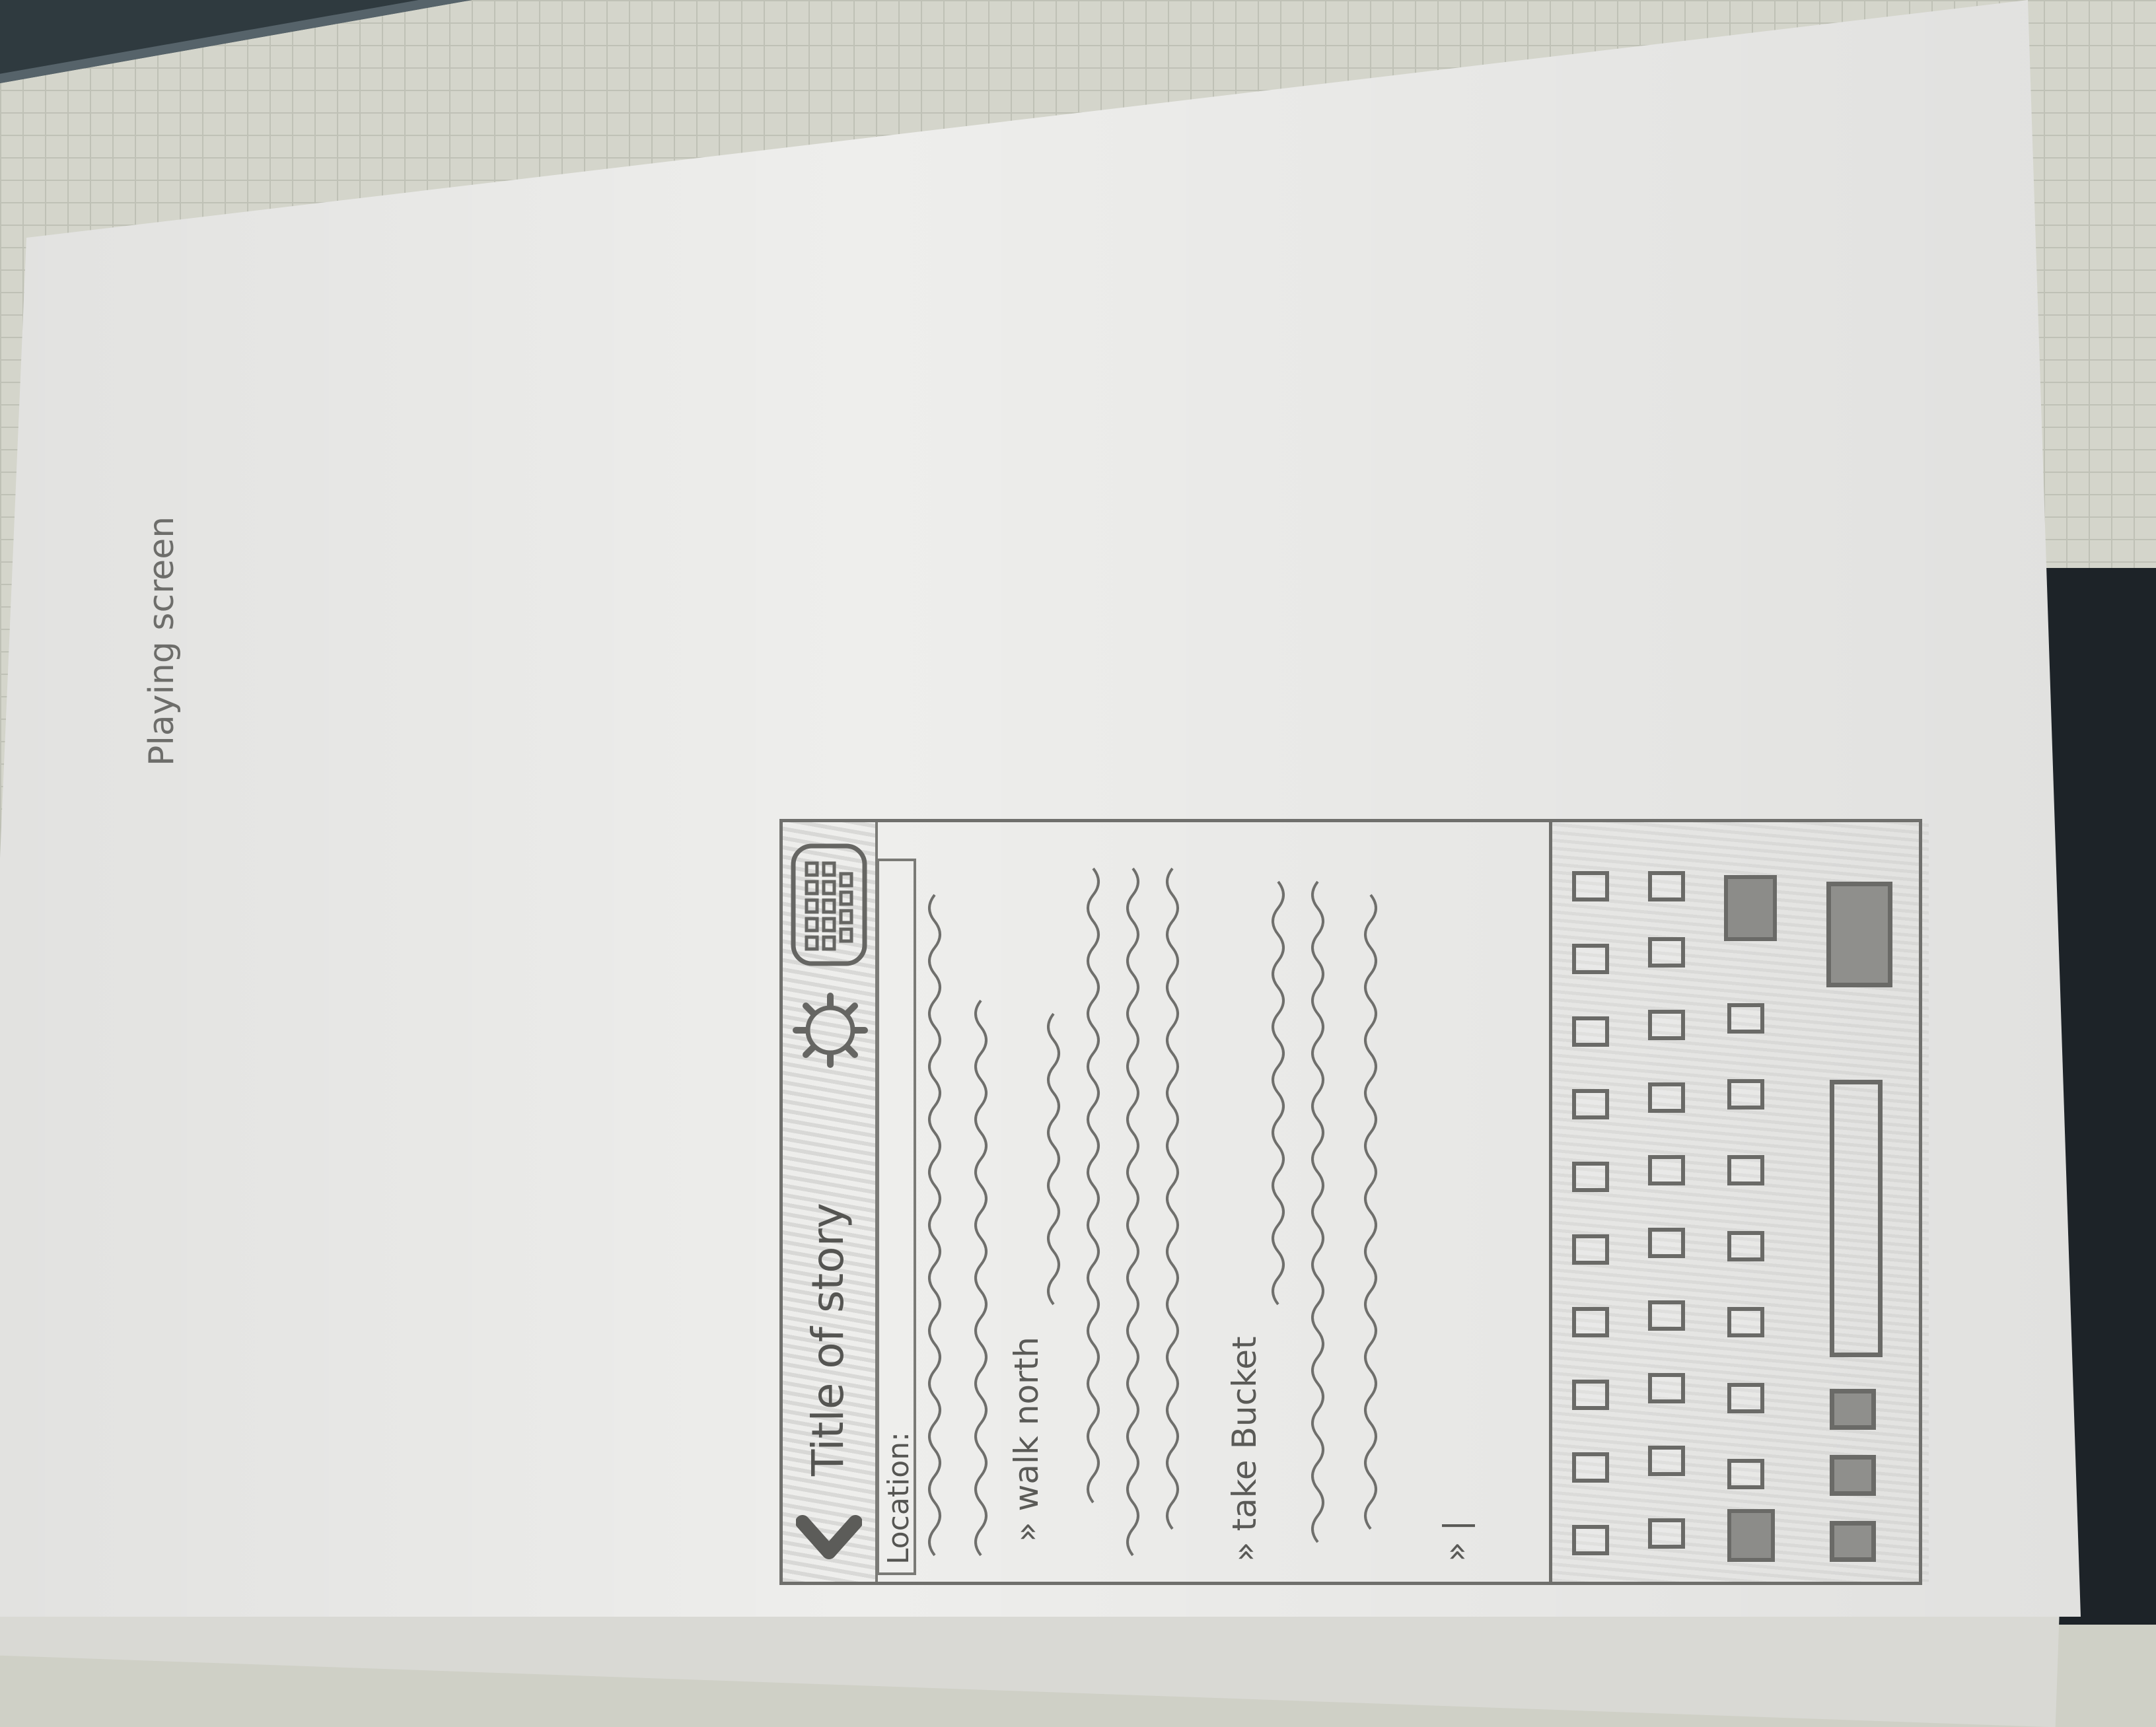  I want to click on location-label: Location:, so click(899, 1498).